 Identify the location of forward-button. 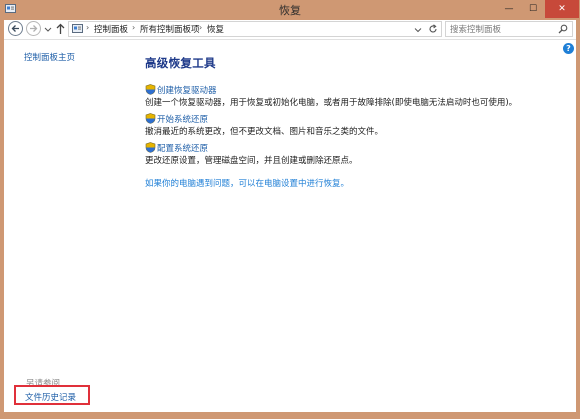
(33, 28).